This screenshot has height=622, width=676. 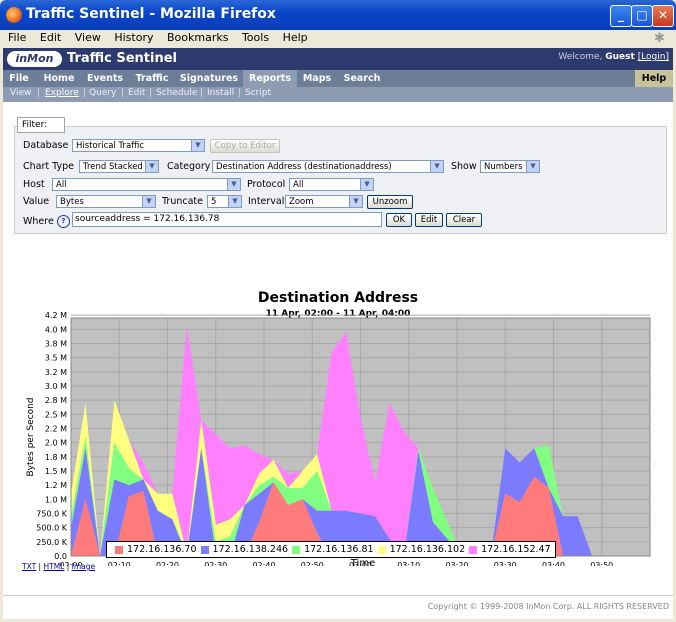 I want to click on tab-signatures: Signatures, so click(x=209, y=78).